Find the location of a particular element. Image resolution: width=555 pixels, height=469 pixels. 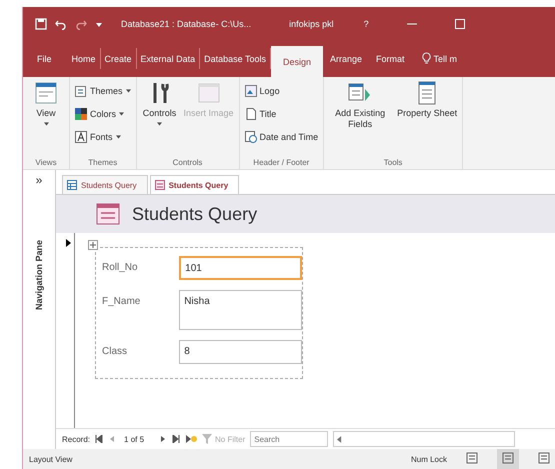

ribbon-button: View is located at coordinates (46, 103).